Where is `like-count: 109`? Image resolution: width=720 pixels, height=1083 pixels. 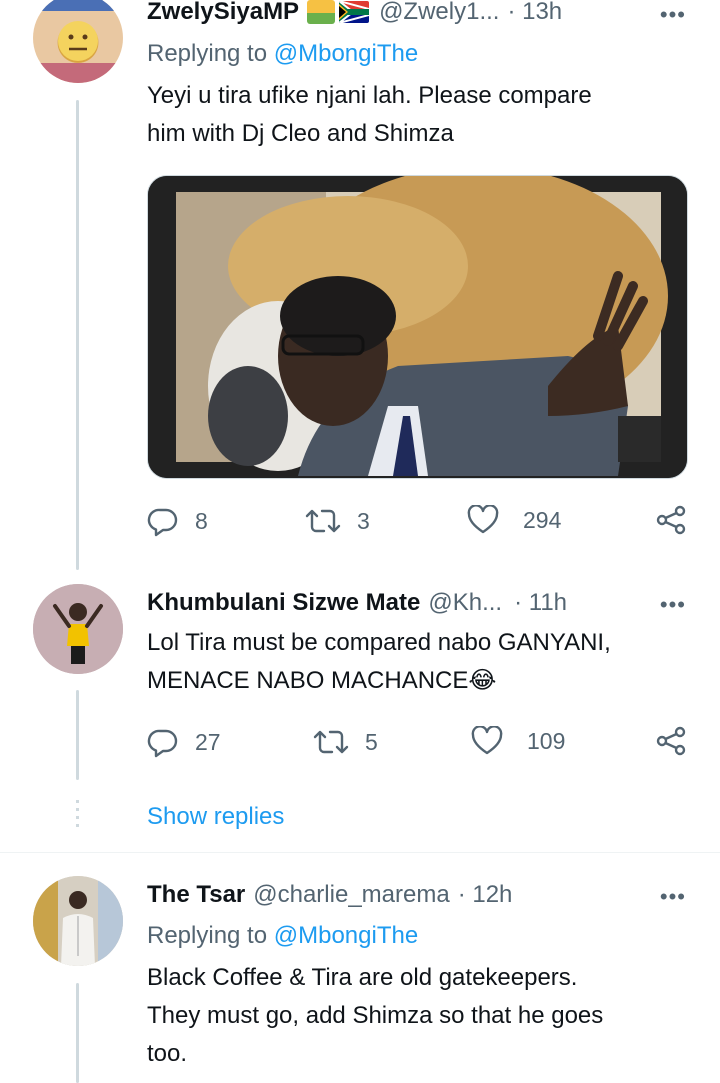
like-count: 109 is located at coordinates (546, 740).